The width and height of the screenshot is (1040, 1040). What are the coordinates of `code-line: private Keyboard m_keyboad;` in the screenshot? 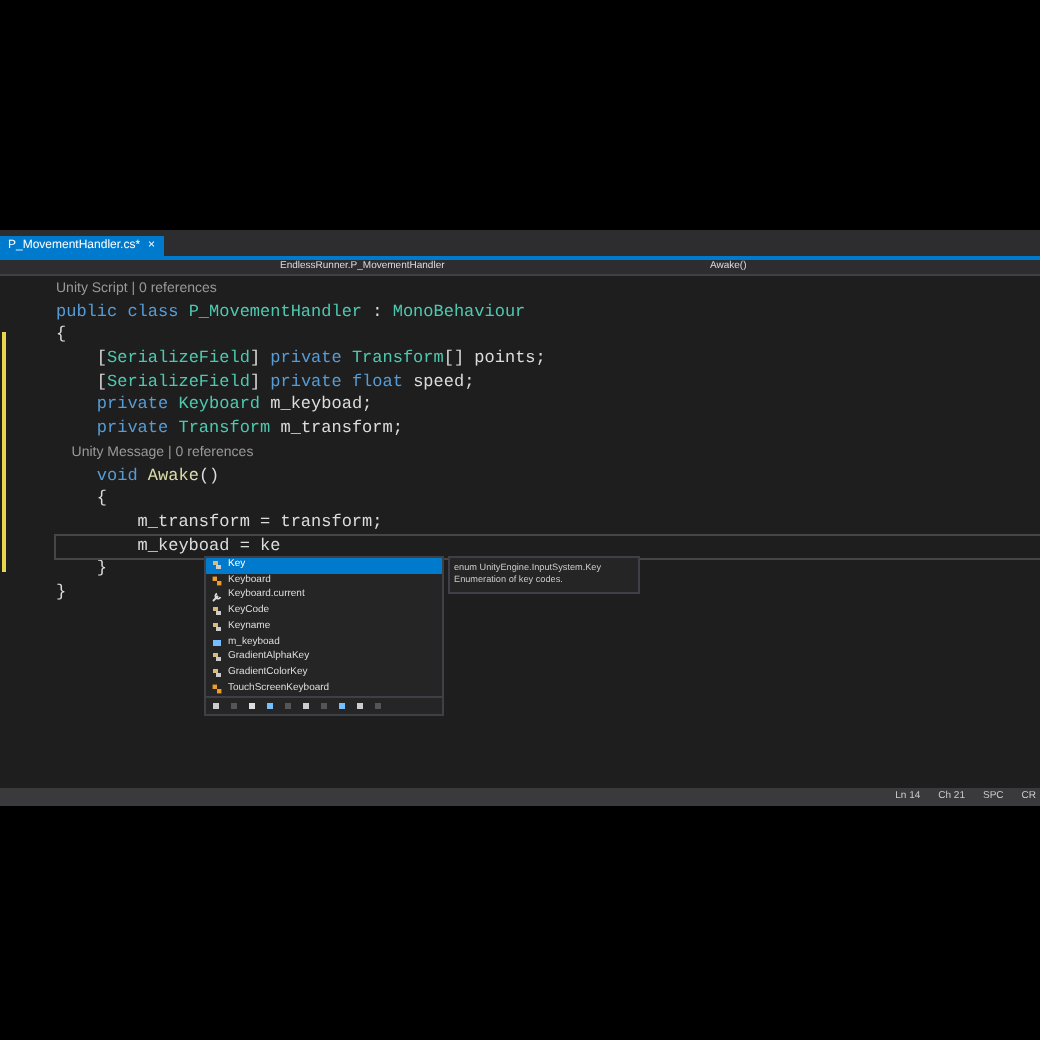 It's located at (233, 404).